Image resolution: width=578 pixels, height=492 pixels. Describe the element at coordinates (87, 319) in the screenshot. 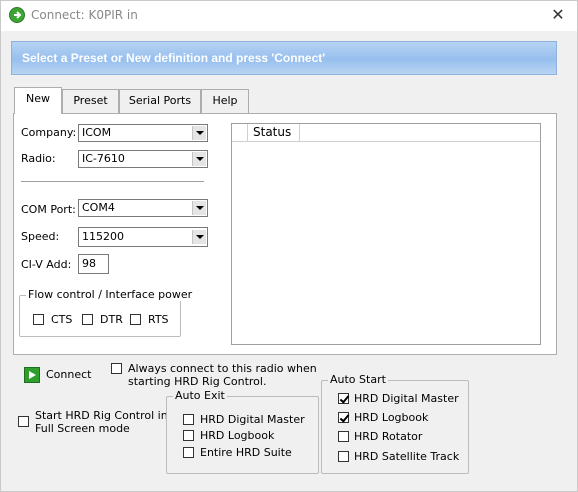

I see `dtr-checkbox` at that location.